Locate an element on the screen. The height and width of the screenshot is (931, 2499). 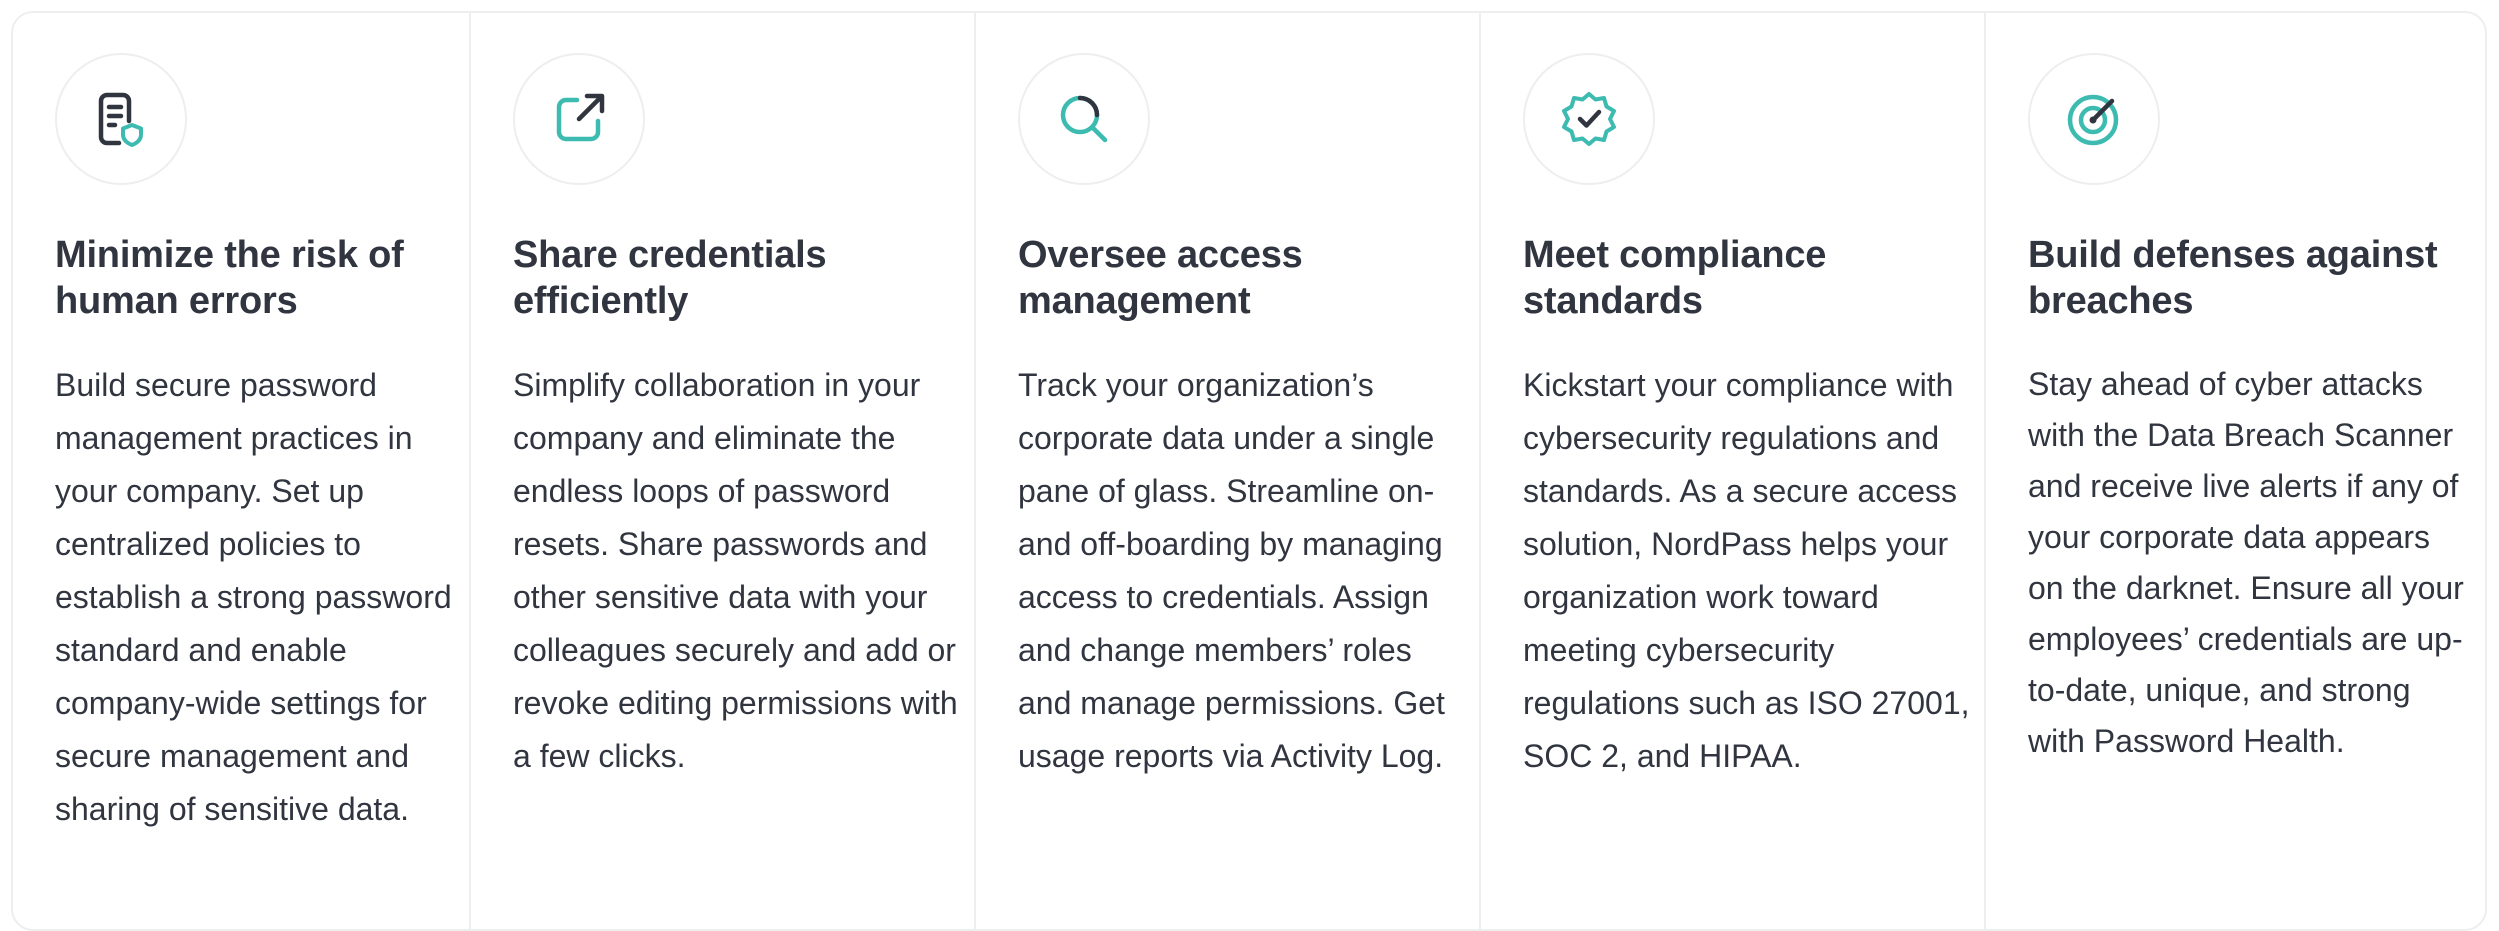
verified-badge-icon is located at coordinates (1589, 119).